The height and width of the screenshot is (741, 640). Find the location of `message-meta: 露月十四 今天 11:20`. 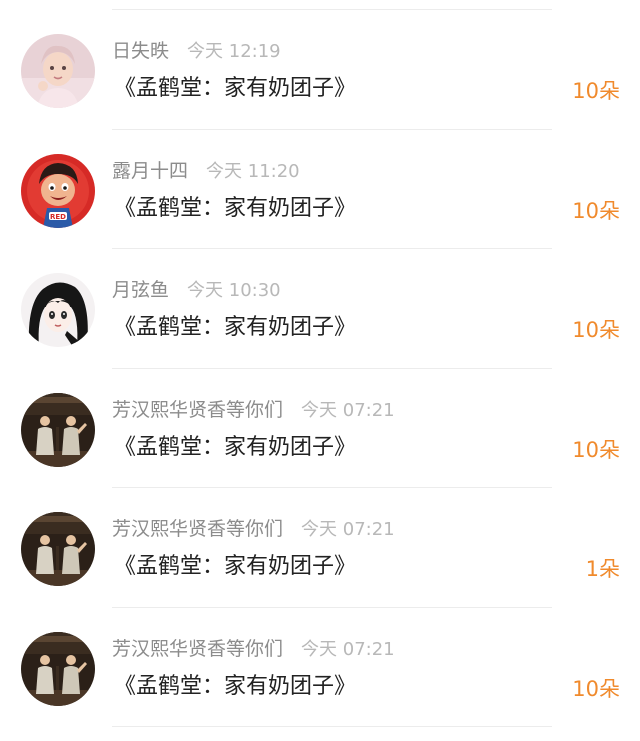

message-meta: 露月十四 今天 11:20 is located at coordinates (206, 171).